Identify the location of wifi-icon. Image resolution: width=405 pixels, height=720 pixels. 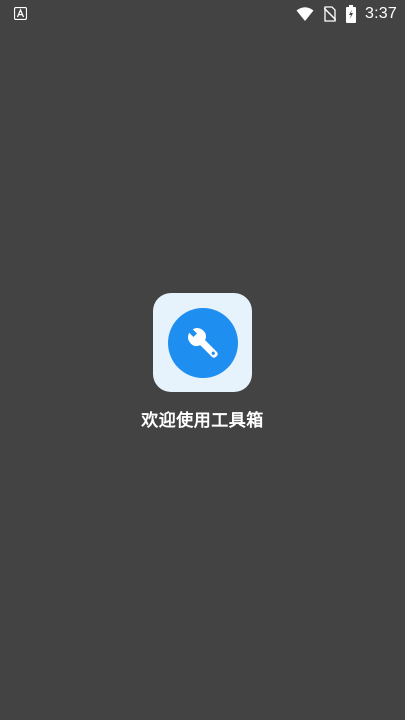
(305, 14).